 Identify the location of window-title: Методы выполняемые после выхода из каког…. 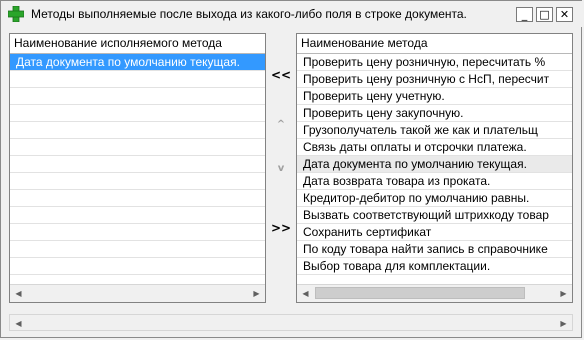
(249, 14).